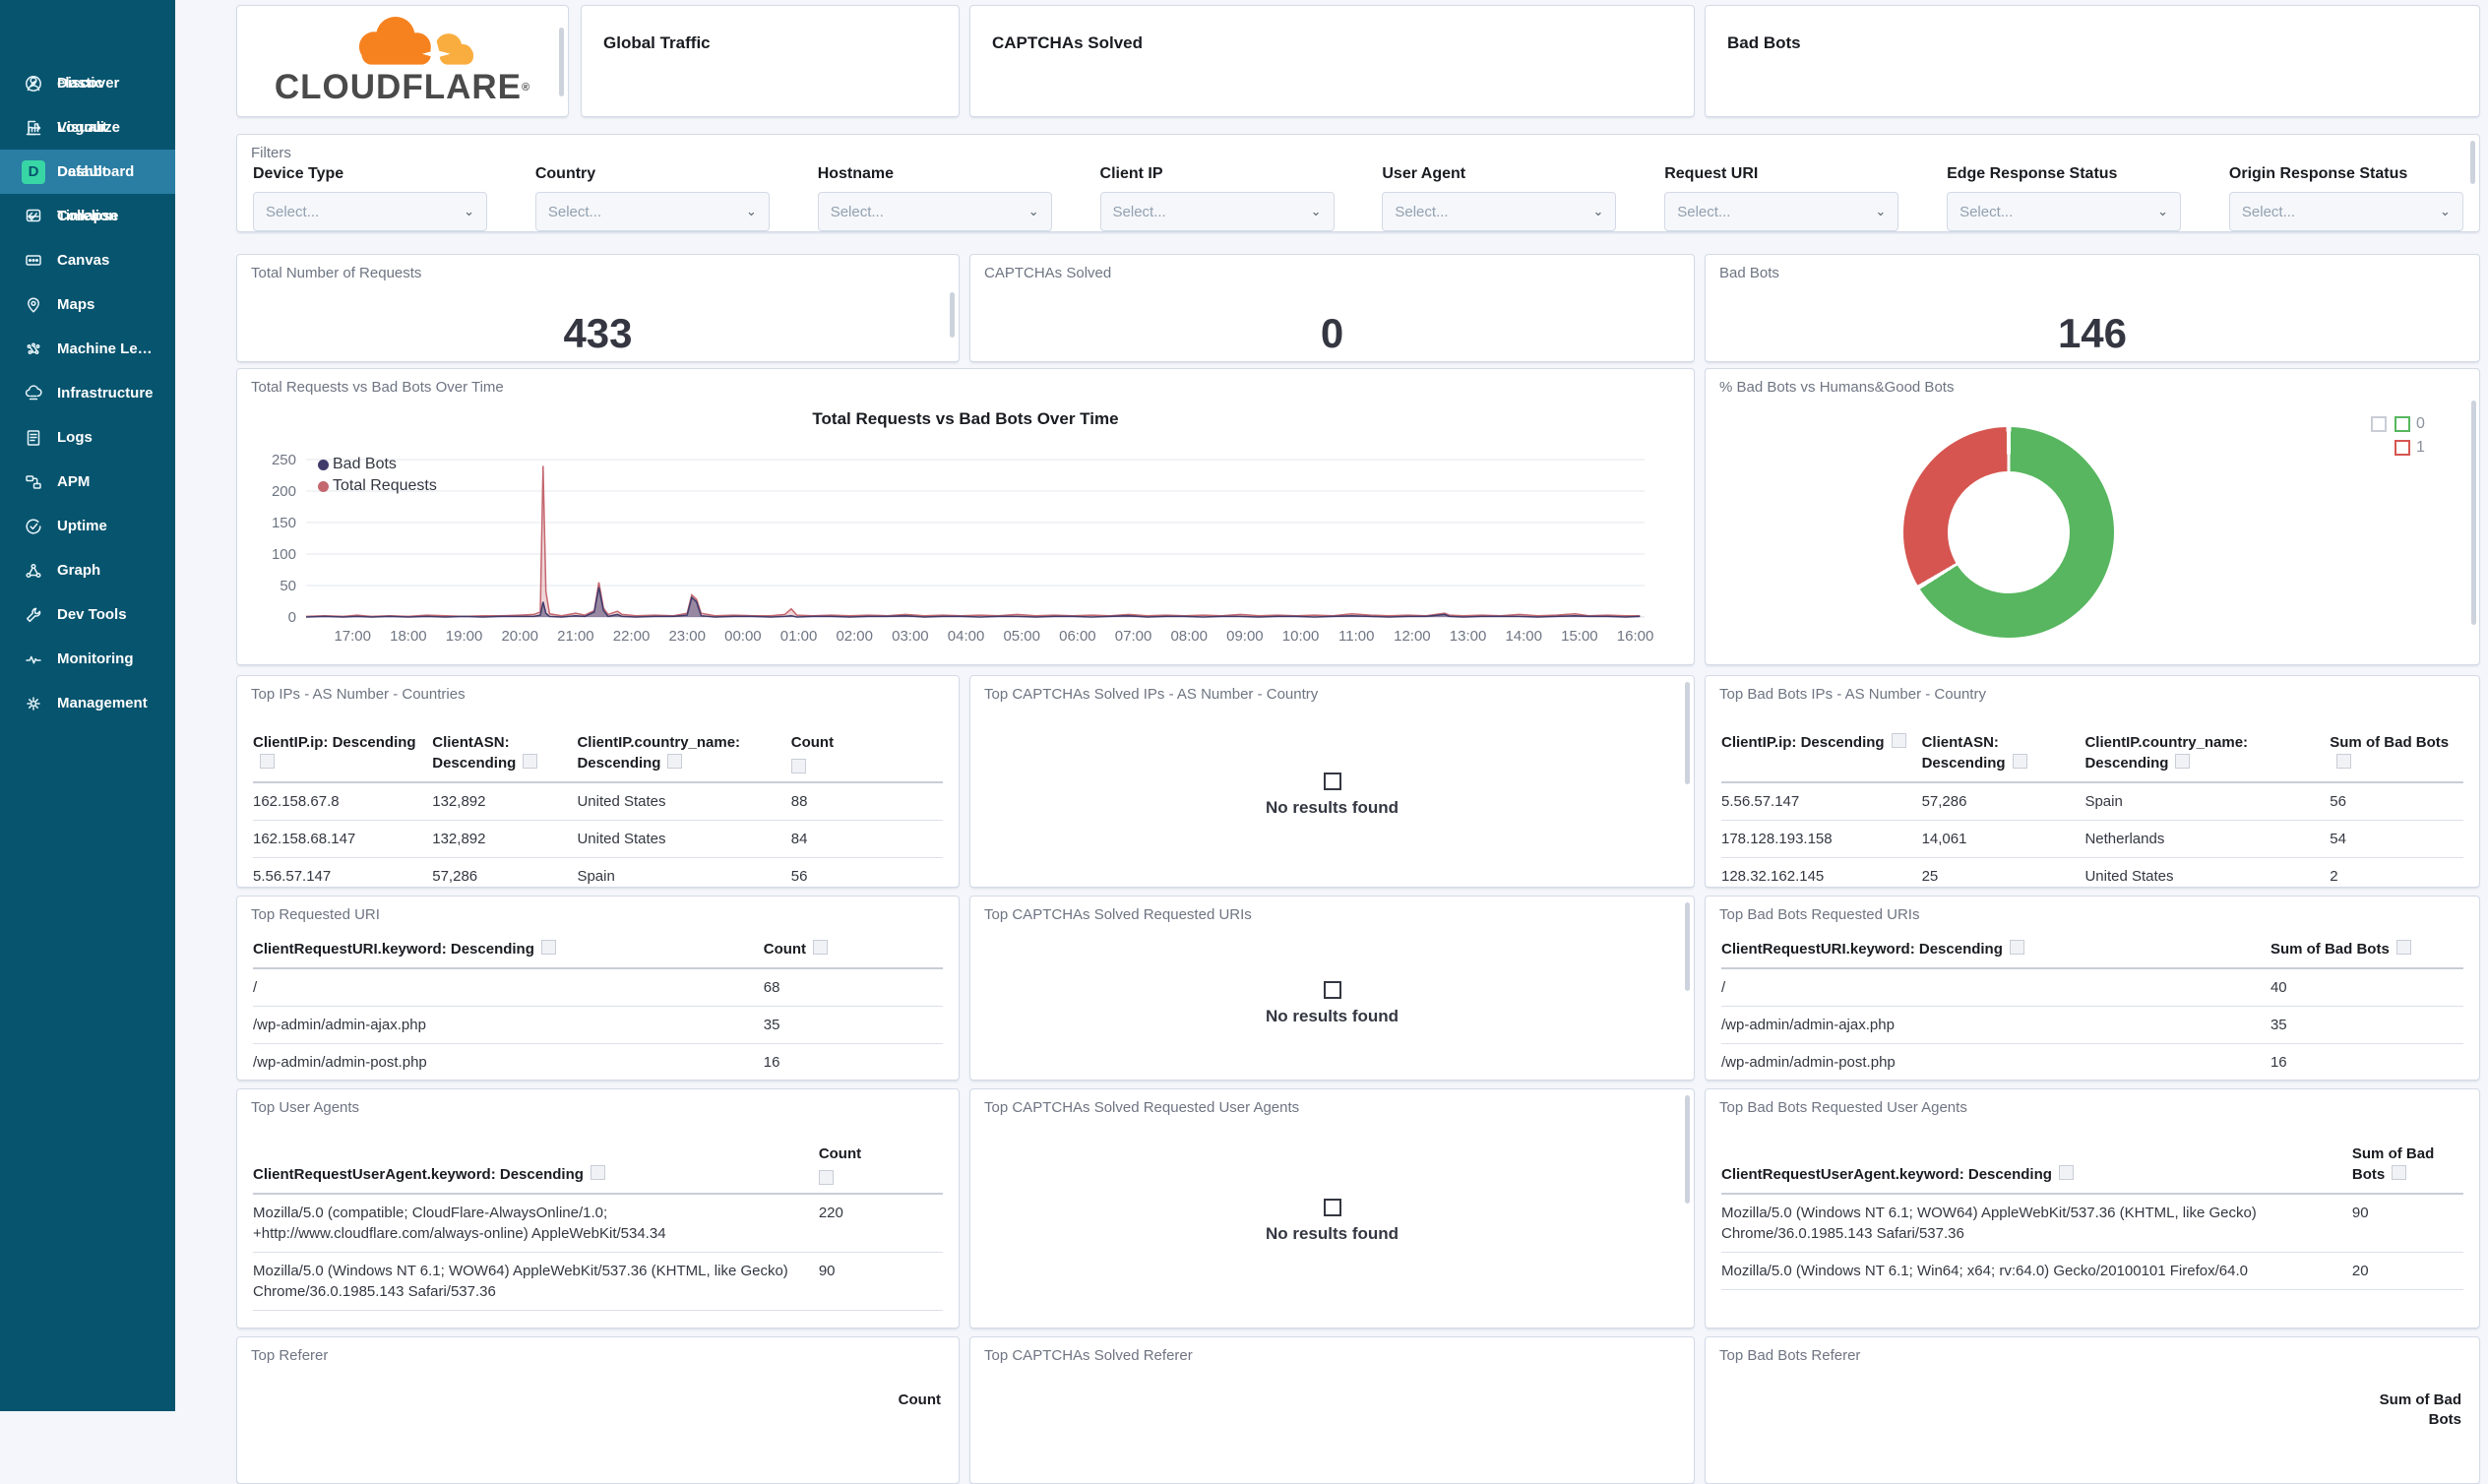 This screenshot has height=1484, width=2488. I want to click on legend-item-0: 0, so click(2395, 424).